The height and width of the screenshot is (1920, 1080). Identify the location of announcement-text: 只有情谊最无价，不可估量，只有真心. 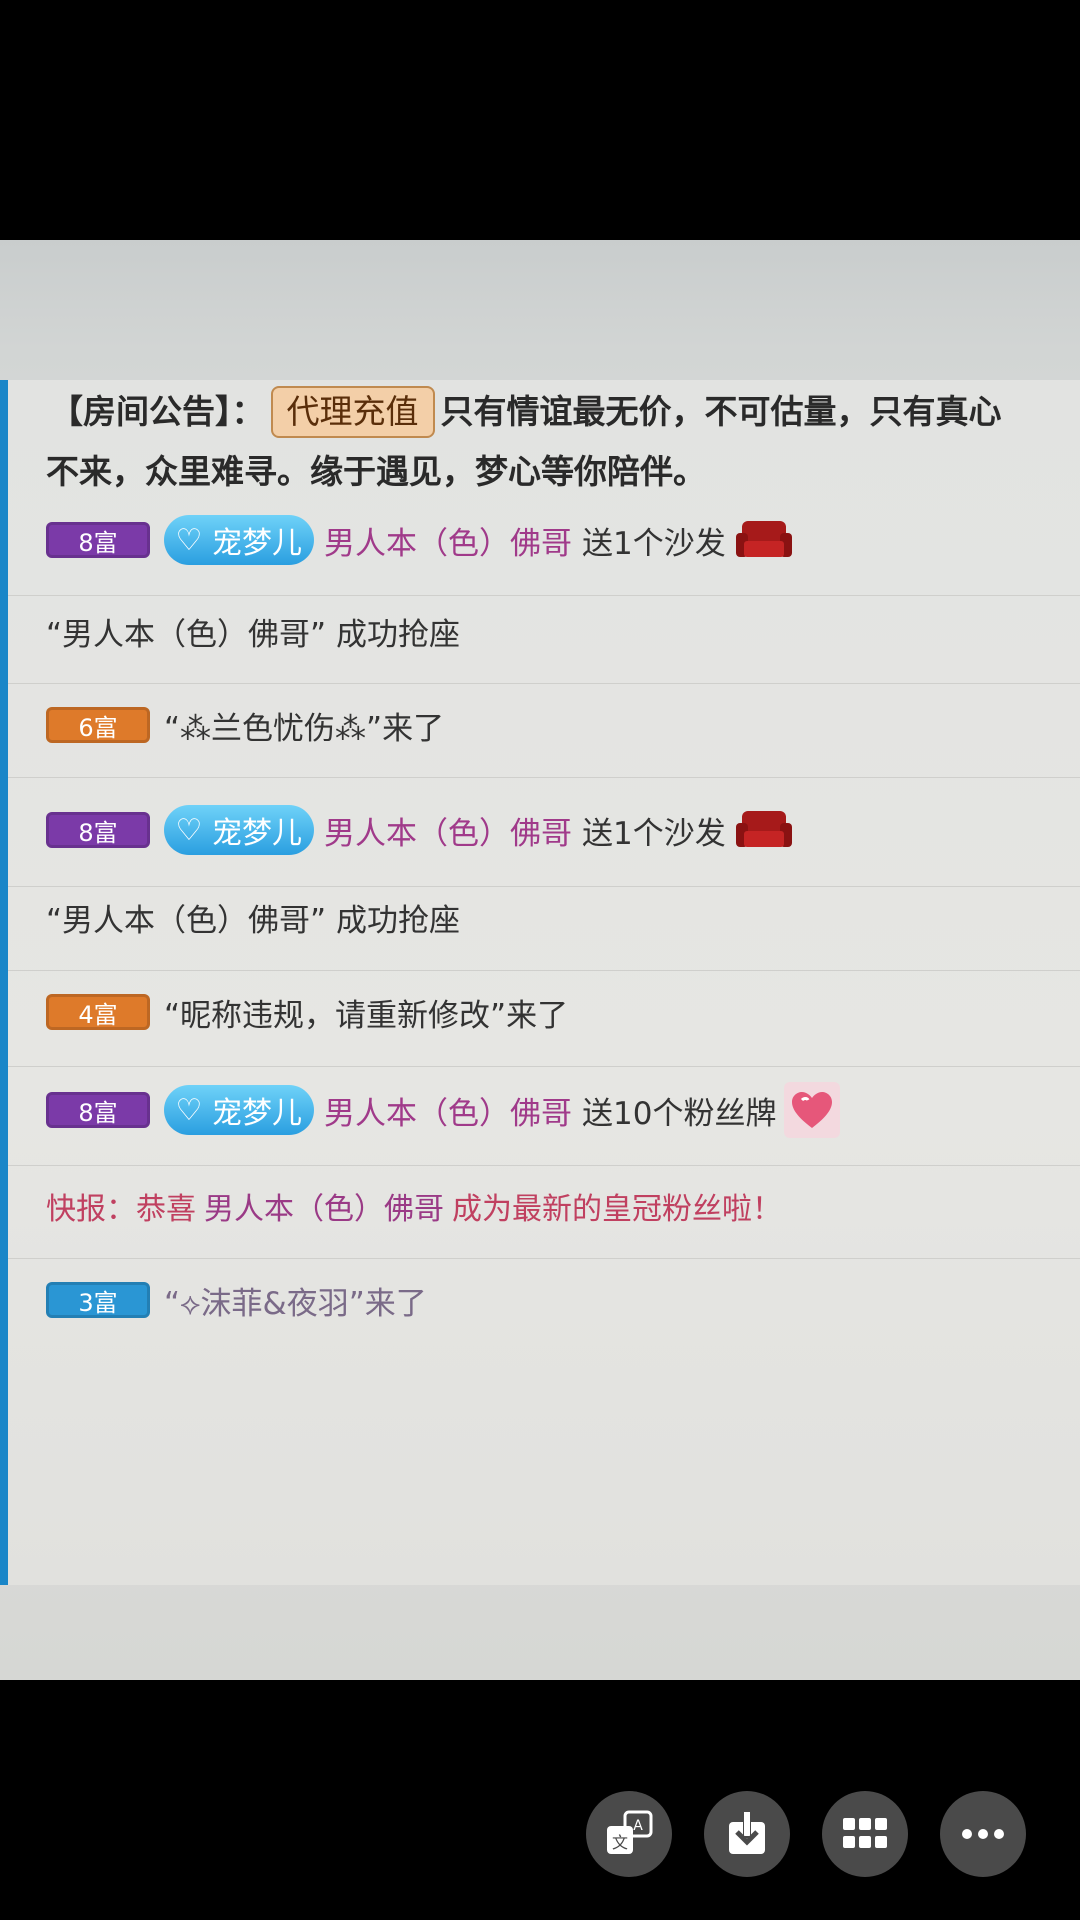
(721, 411).